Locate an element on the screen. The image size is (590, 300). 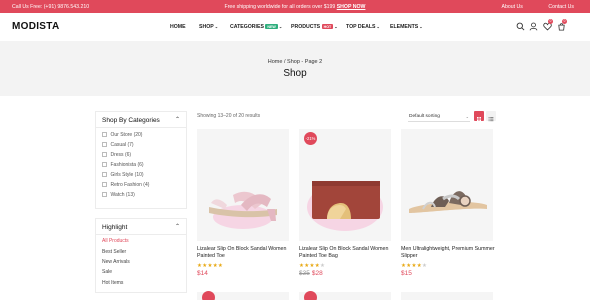
user-icon is located at coordinates (533, 26).